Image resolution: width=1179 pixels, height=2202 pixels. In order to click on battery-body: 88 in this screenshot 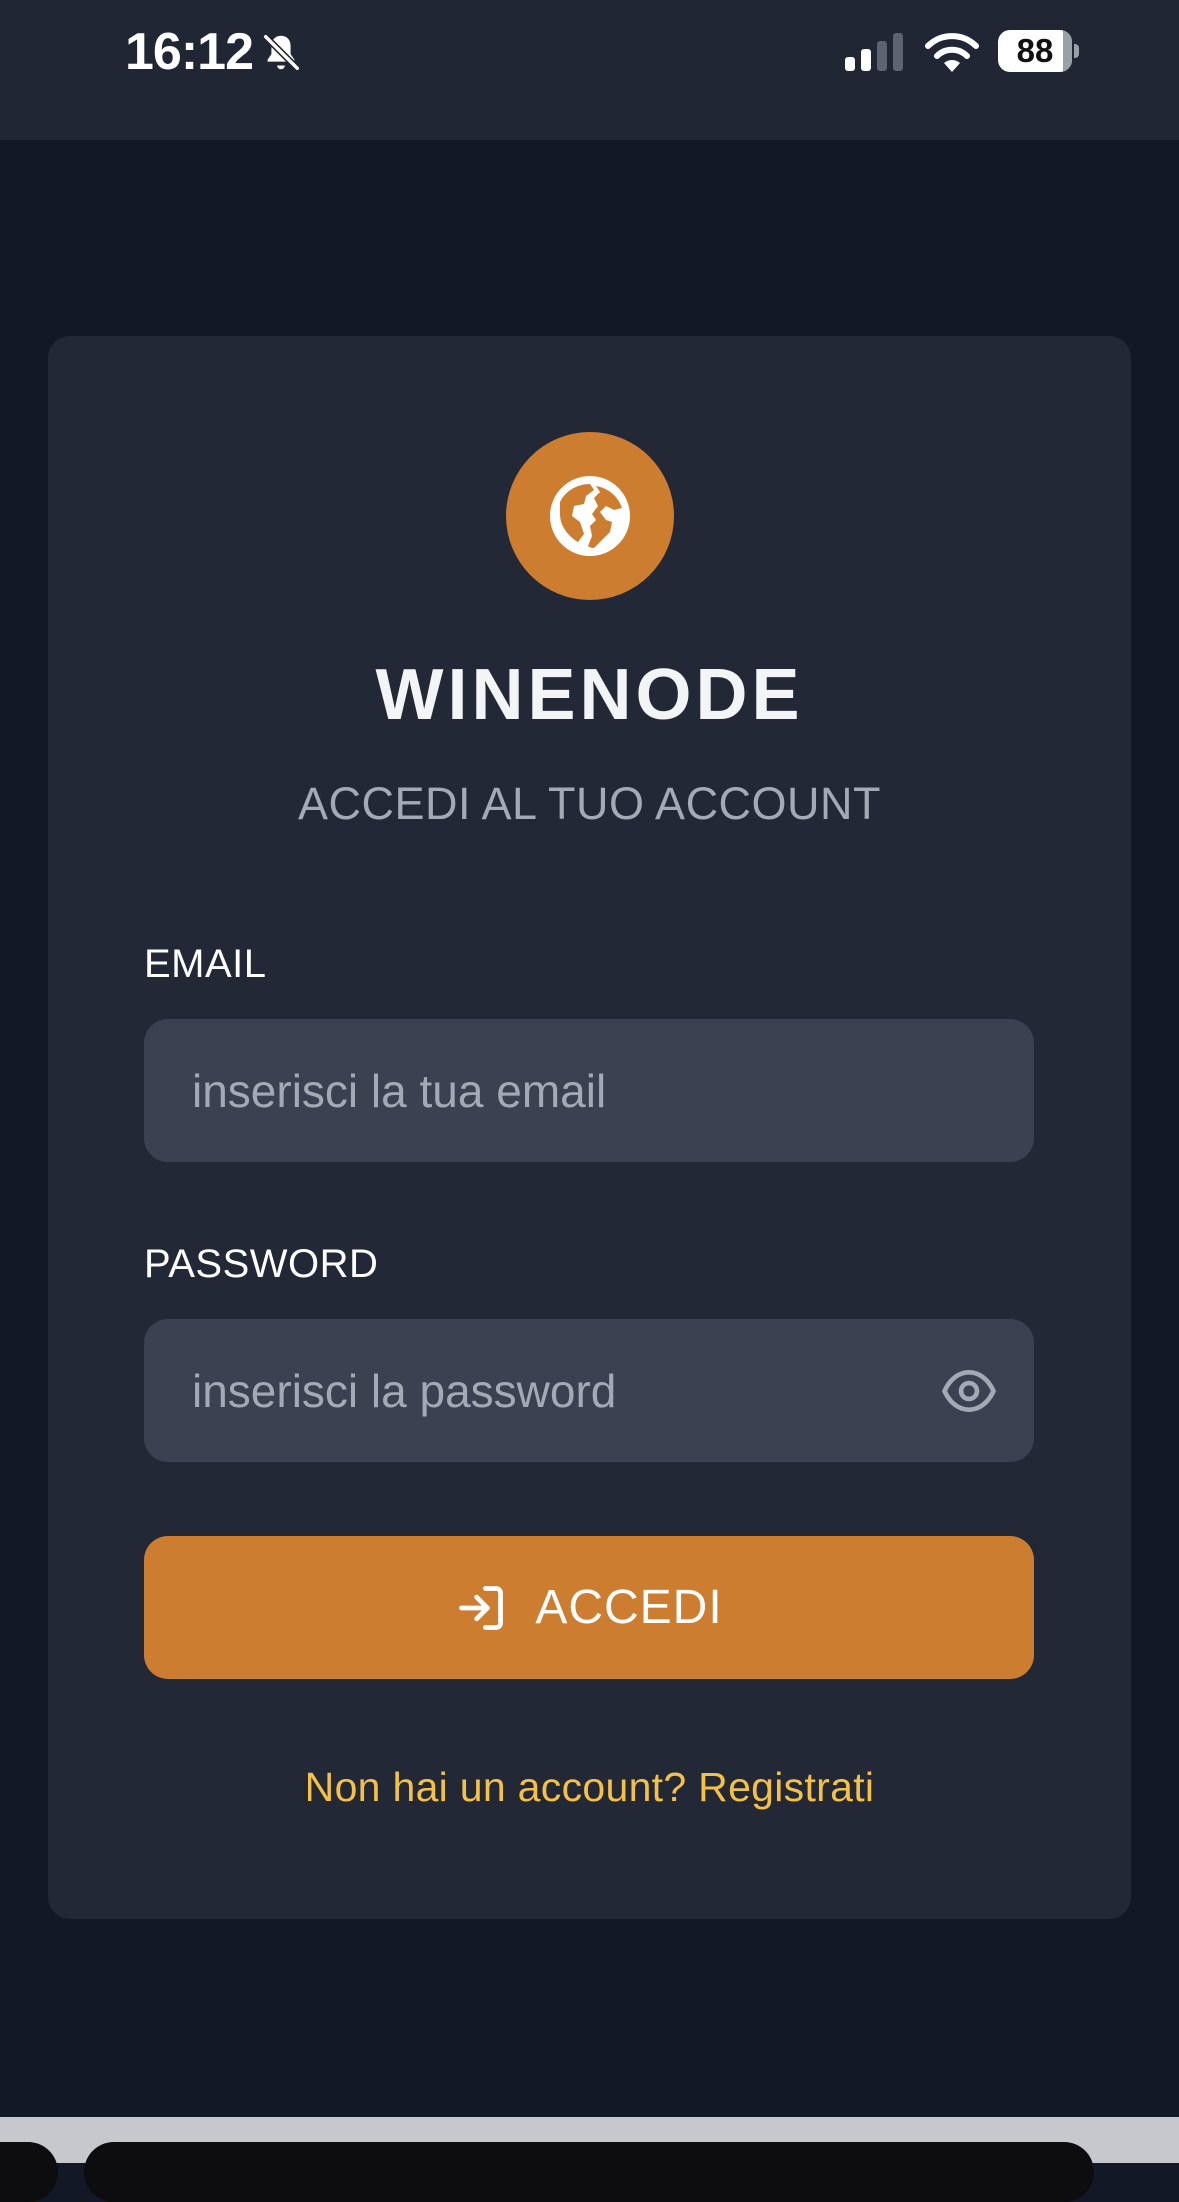, I will do `click(1035, 51)`.